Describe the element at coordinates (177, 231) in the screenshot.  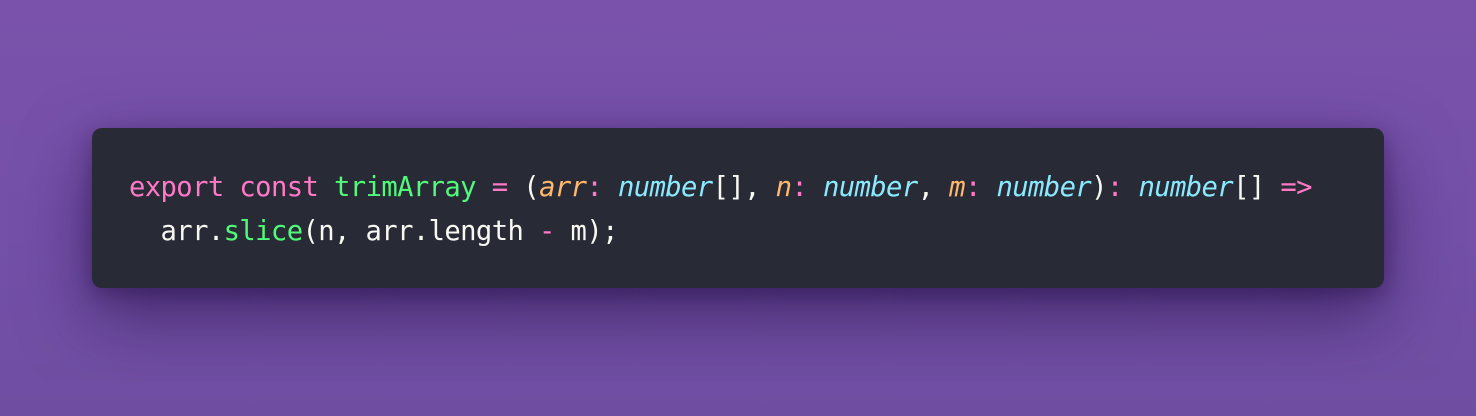
I see `arr-reference: arr.` at that location.